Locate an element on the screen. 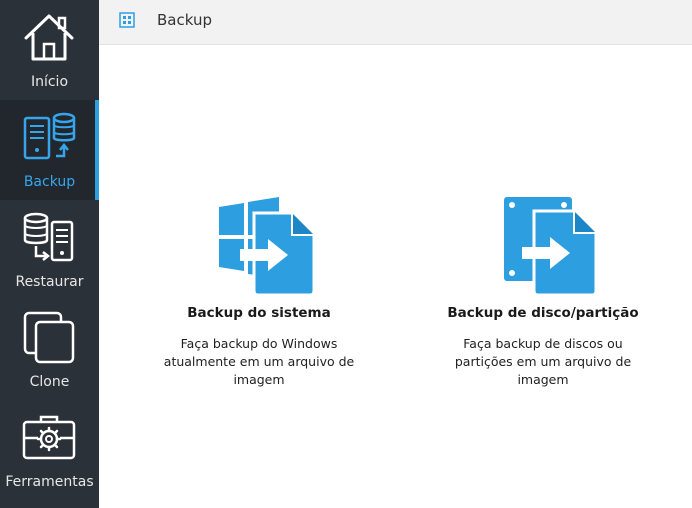 Image resolution: width=692 pixels, height=508 pixels. sidebar-item-label: Clone is located at coordinates (49, 382).